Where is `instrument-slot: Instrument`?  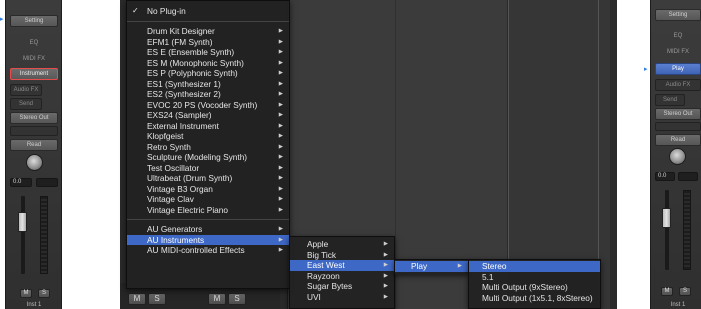
instrument-slot: Instrument is located at coordinates (34, 74).